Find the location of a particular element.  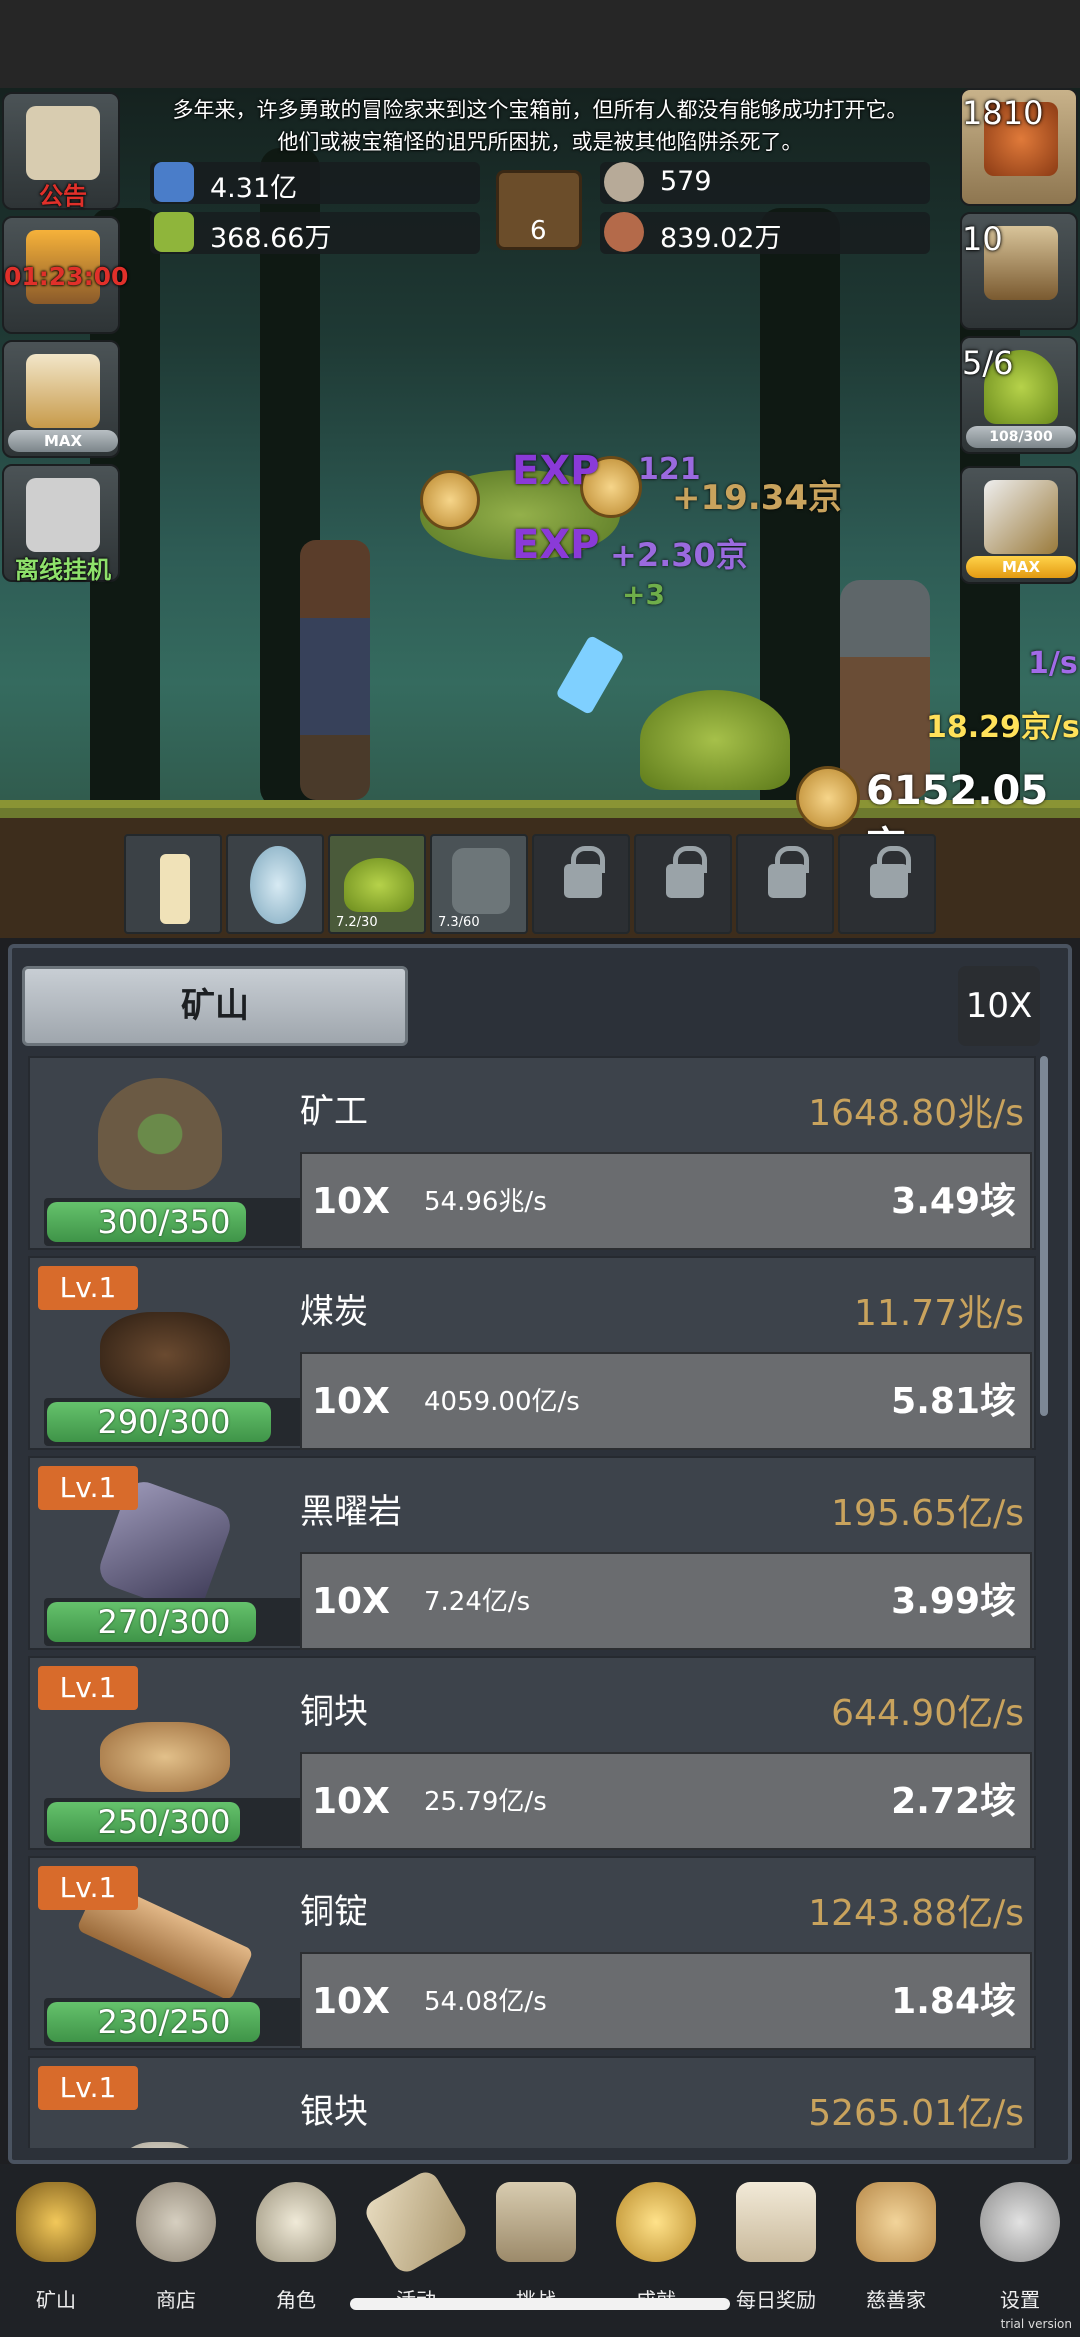

item-rate: 11.77兆/s is located at coordinates (939, 1313).